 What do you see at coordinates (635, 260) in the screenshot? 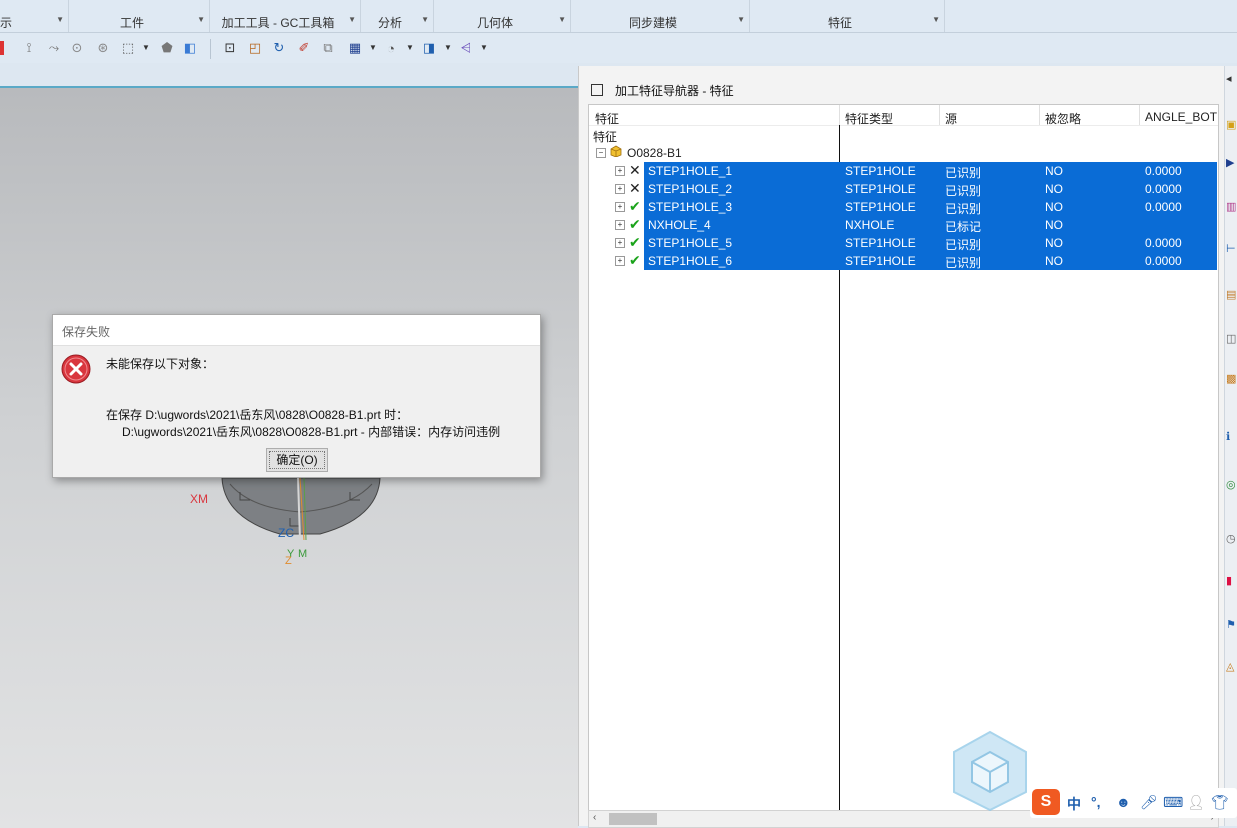
I see `check-mark-icon: ✔` at bounding box center [635, 260].